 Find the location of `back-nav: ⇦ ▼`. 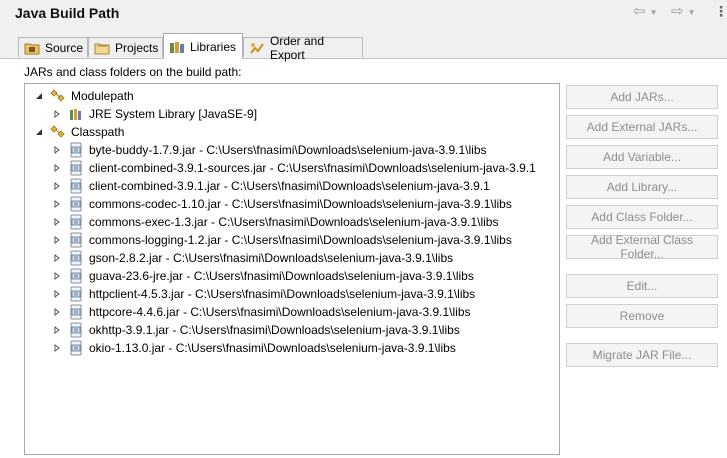

back-nav: ⇦ ▼ is located at coordinates (645, 12).